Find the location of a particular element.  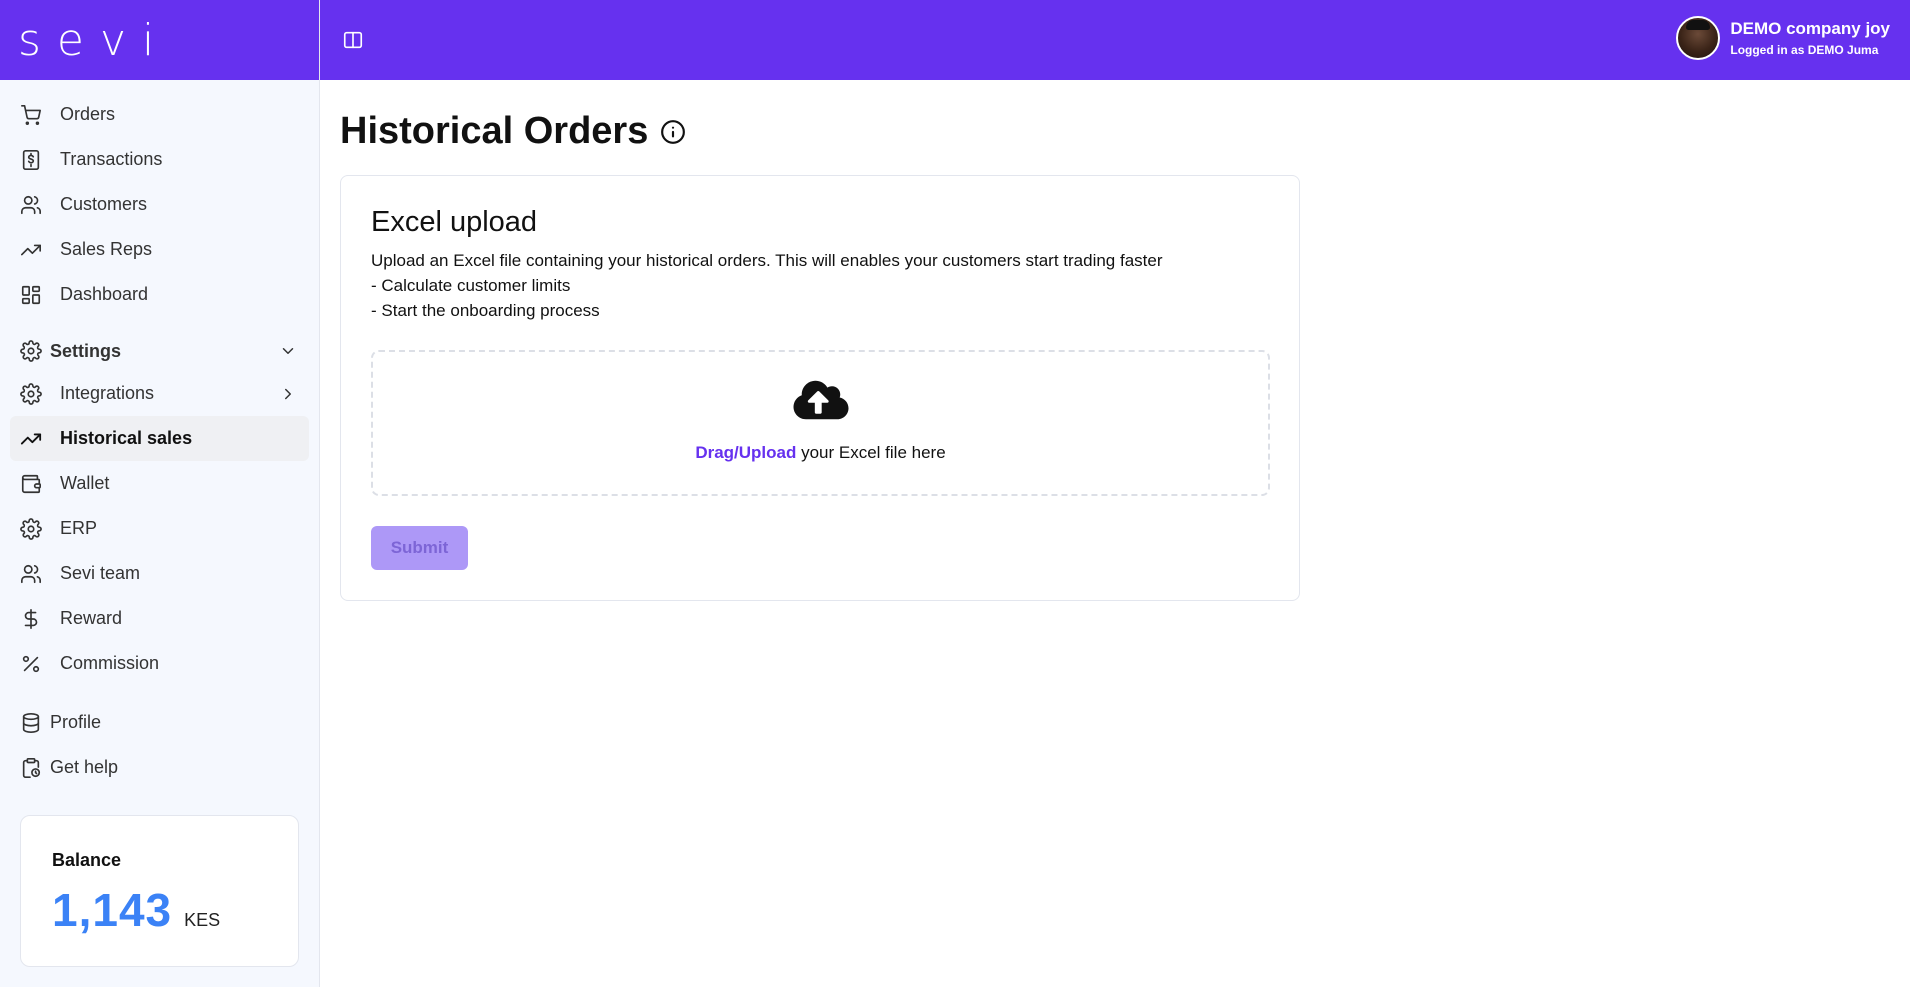

balance-card: Balance 1,143 KES is located at coordinates (159, 891).